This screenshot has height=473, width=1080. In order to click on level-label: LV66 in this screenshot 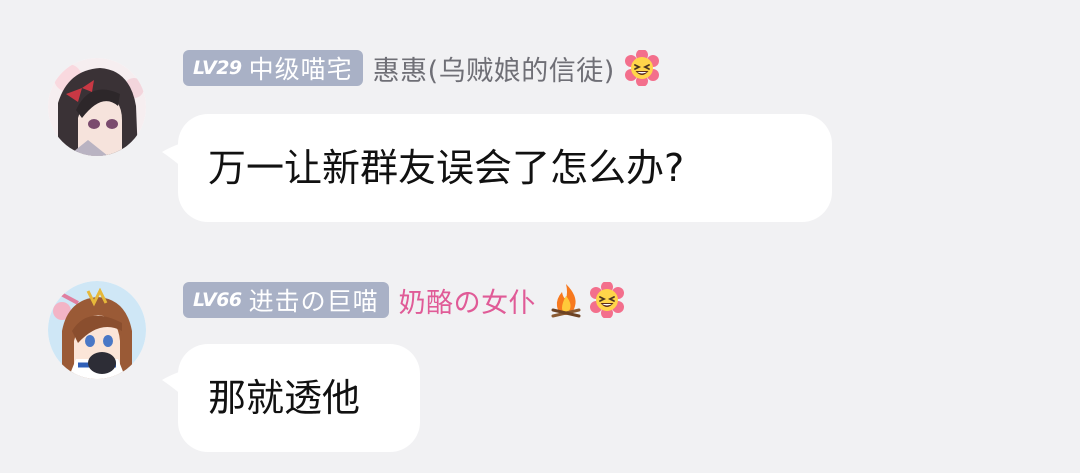, I will do `click(217, 300)`.